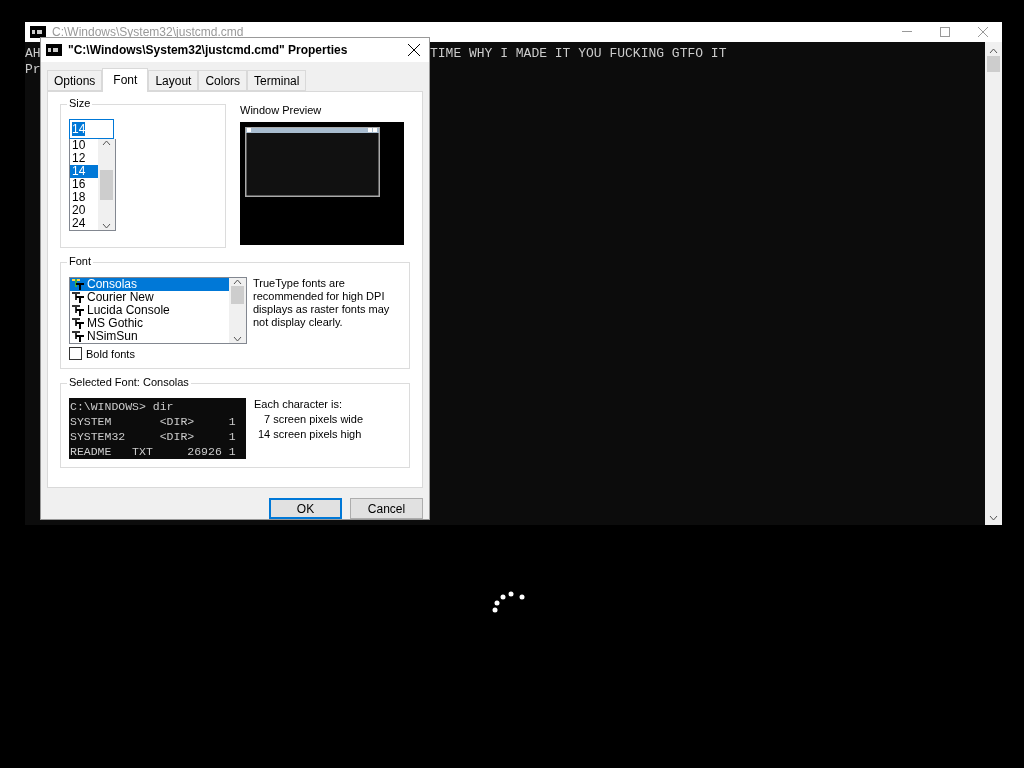 Image resolution: width=1024 pixels, height=768 pixels. Describe the element at coordinates (84, 145) in the screenshot. I see `list-item: 10` at that location.